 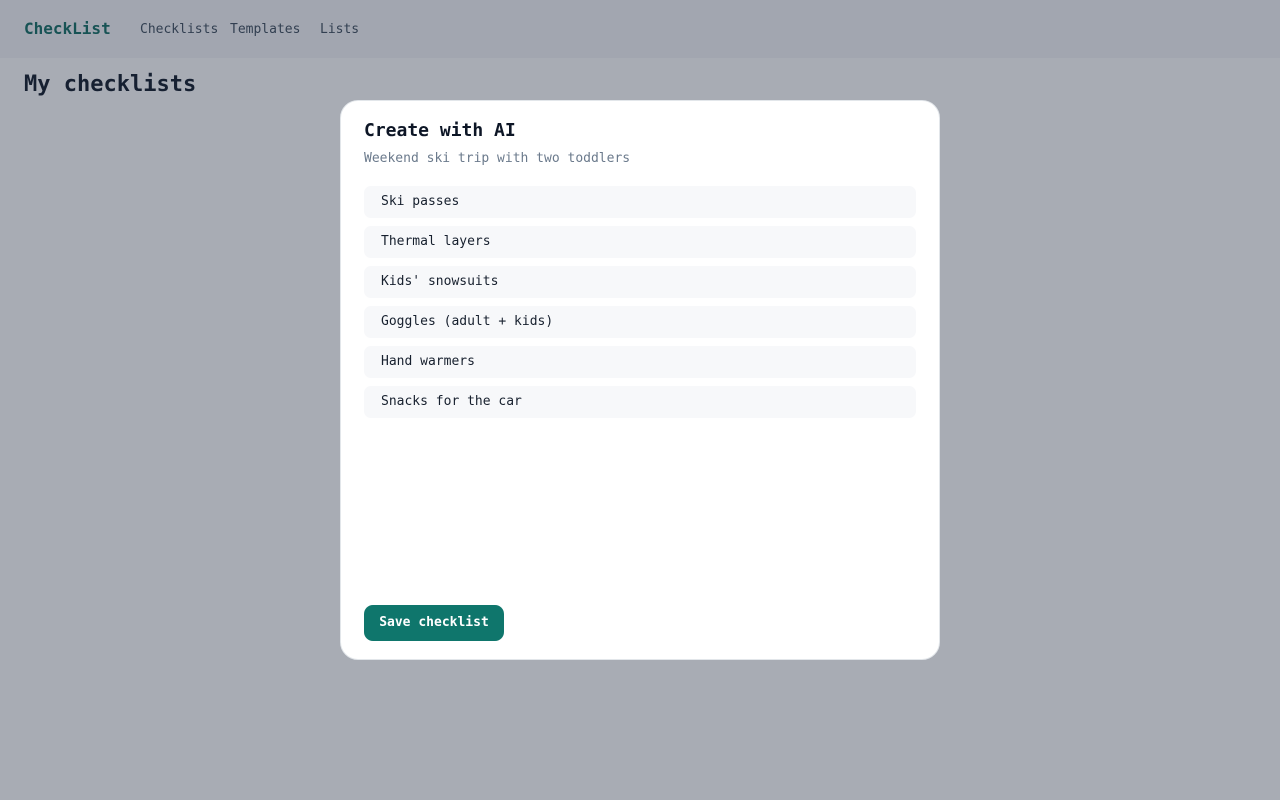 What do you see at coordinates (640, 242) in the screenshot?
I see `checklist-item: Thermal layers` at bounding box center [640, 242].